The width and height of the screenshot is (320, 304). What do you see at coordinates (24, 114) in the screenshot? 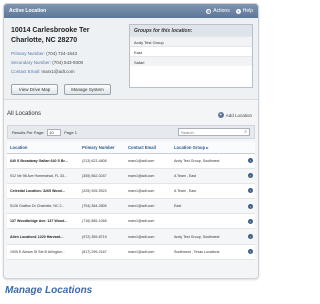
I see `all-locations-title: All Locations` at bounding box center [24, 114].